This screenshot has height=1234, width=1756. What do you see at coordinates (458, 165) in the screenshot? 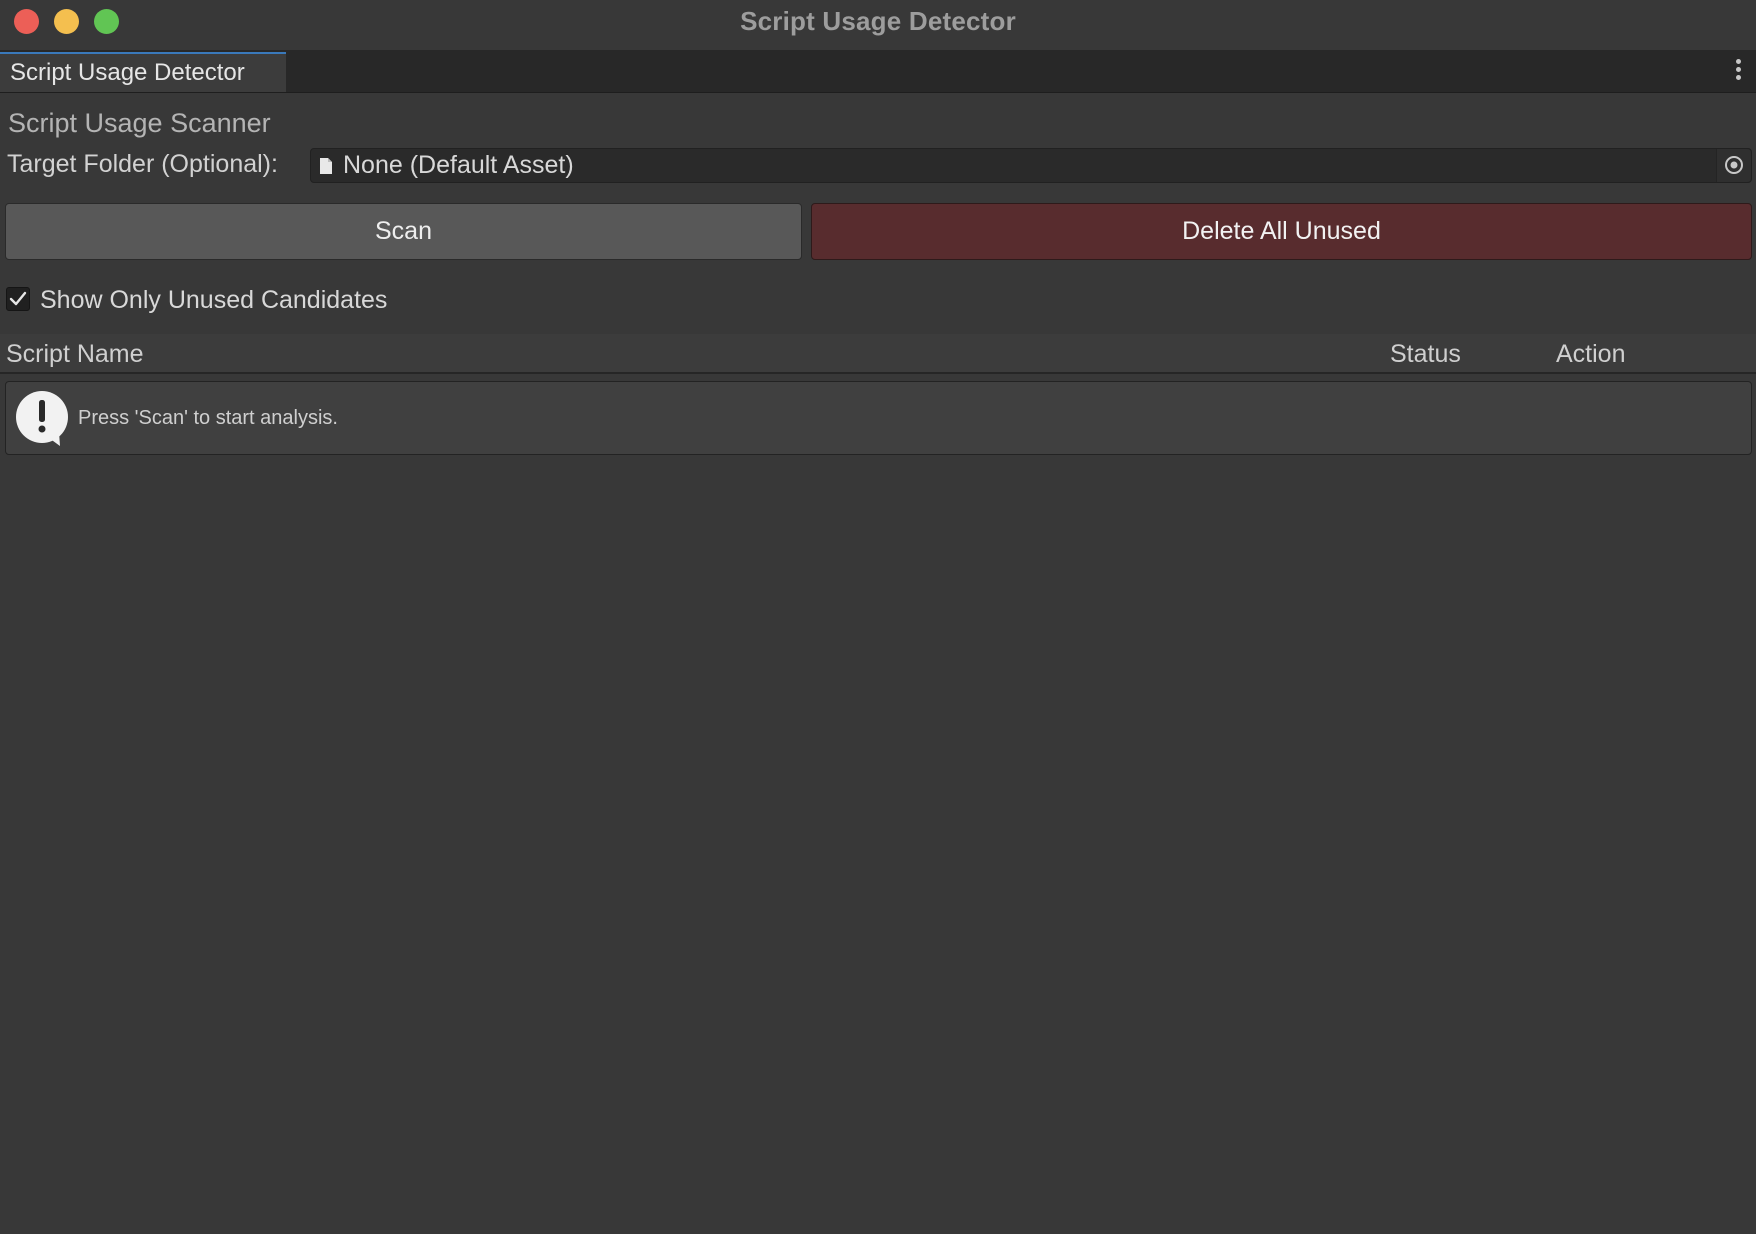
I see `target-folder-value: None (Default Asset)` at bounding box center [458, 165].